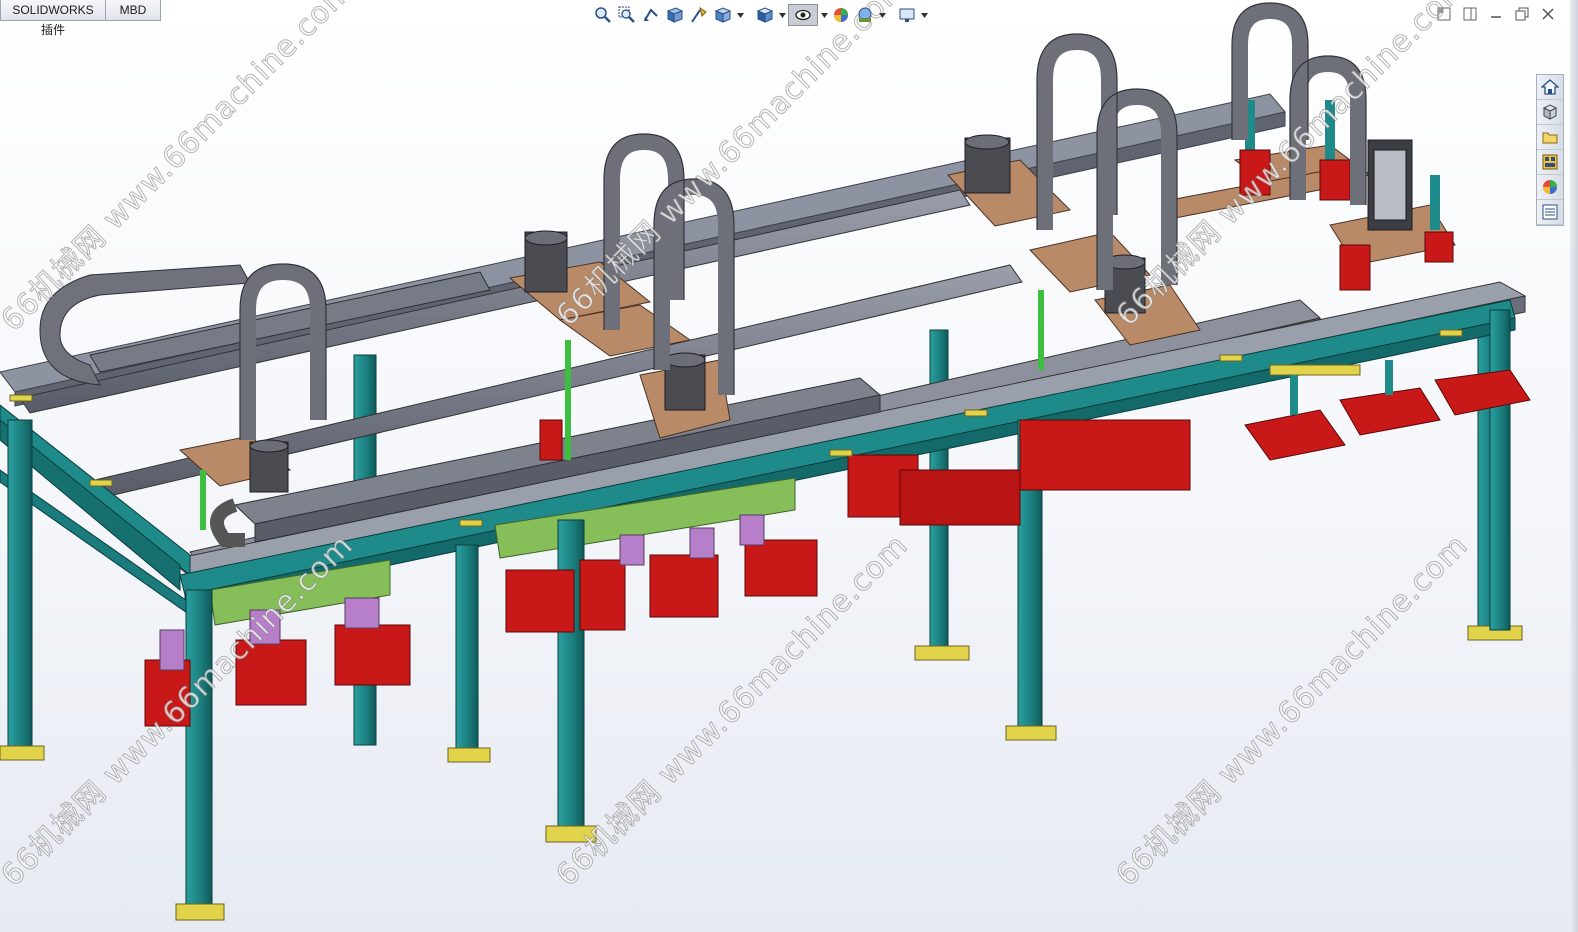  I want to click on window-controls, so click(1496, 14).